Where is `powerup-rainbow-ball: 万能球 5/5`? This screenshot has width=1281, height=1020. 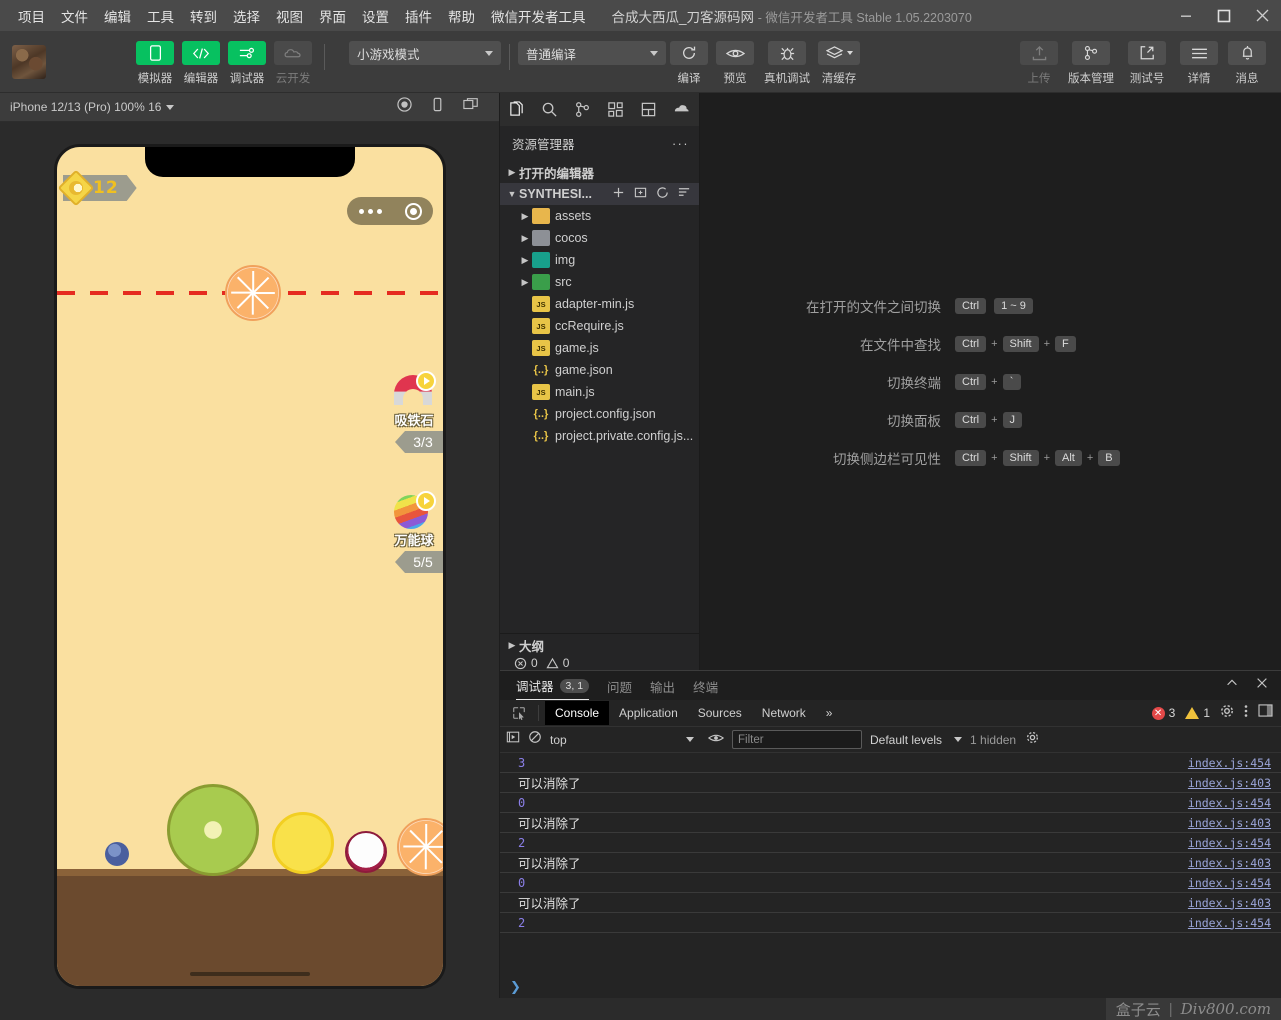
powerup-rainbow-ball: 万能球 5/5 is located at coordinates (414, 532).